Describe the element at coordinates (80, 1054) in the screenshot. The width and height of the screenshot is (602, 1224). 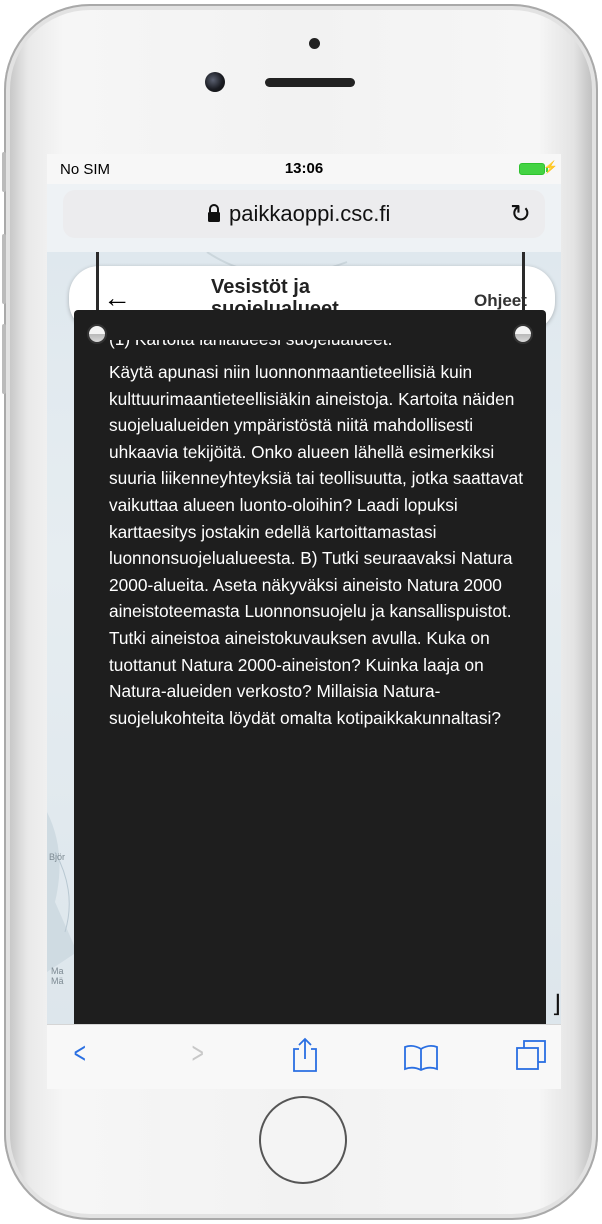
I see `back-button: <` at that location.